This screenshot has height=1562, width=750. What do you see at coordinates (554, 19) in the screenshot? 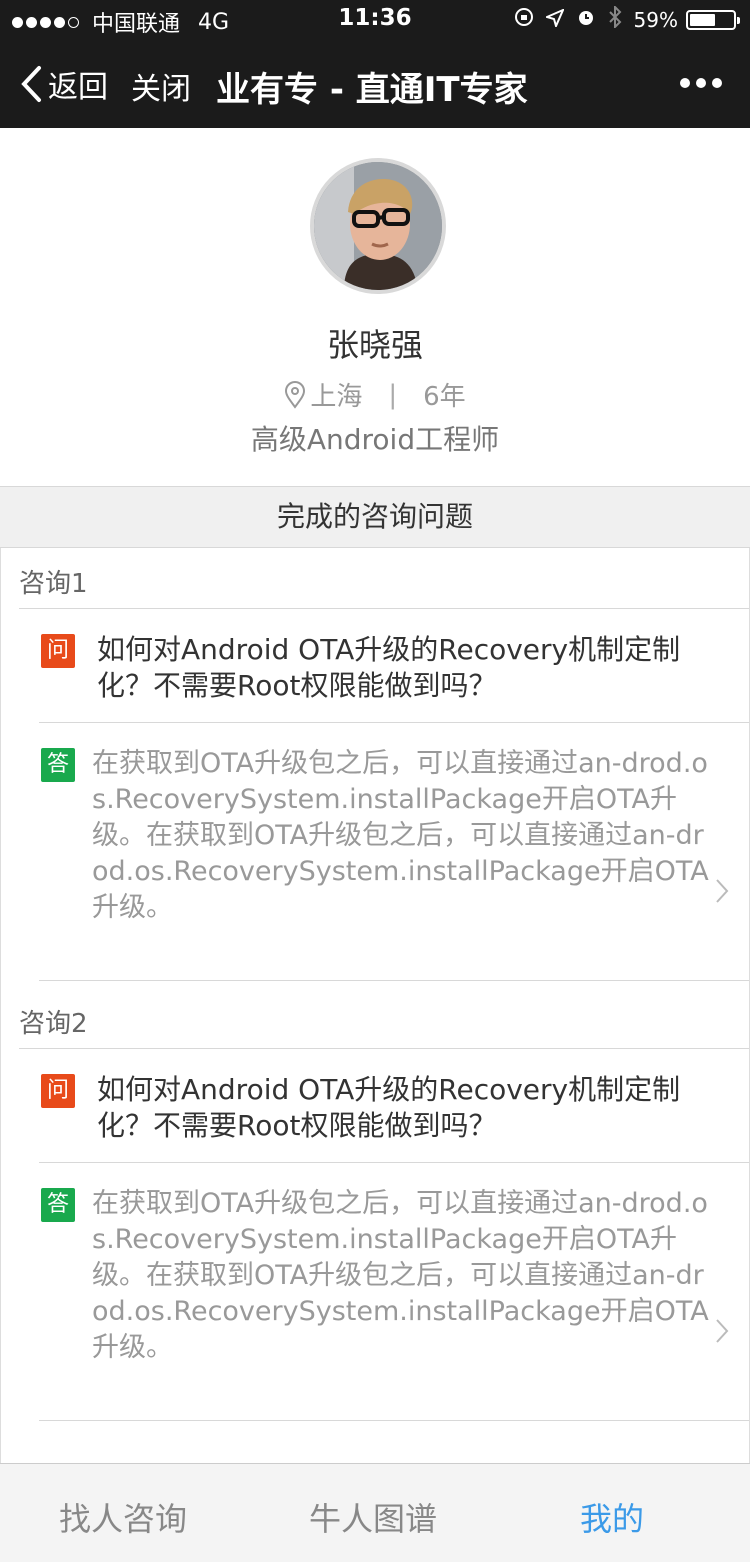
I see `location-arrow-icon` at bounding box center [554, 19].